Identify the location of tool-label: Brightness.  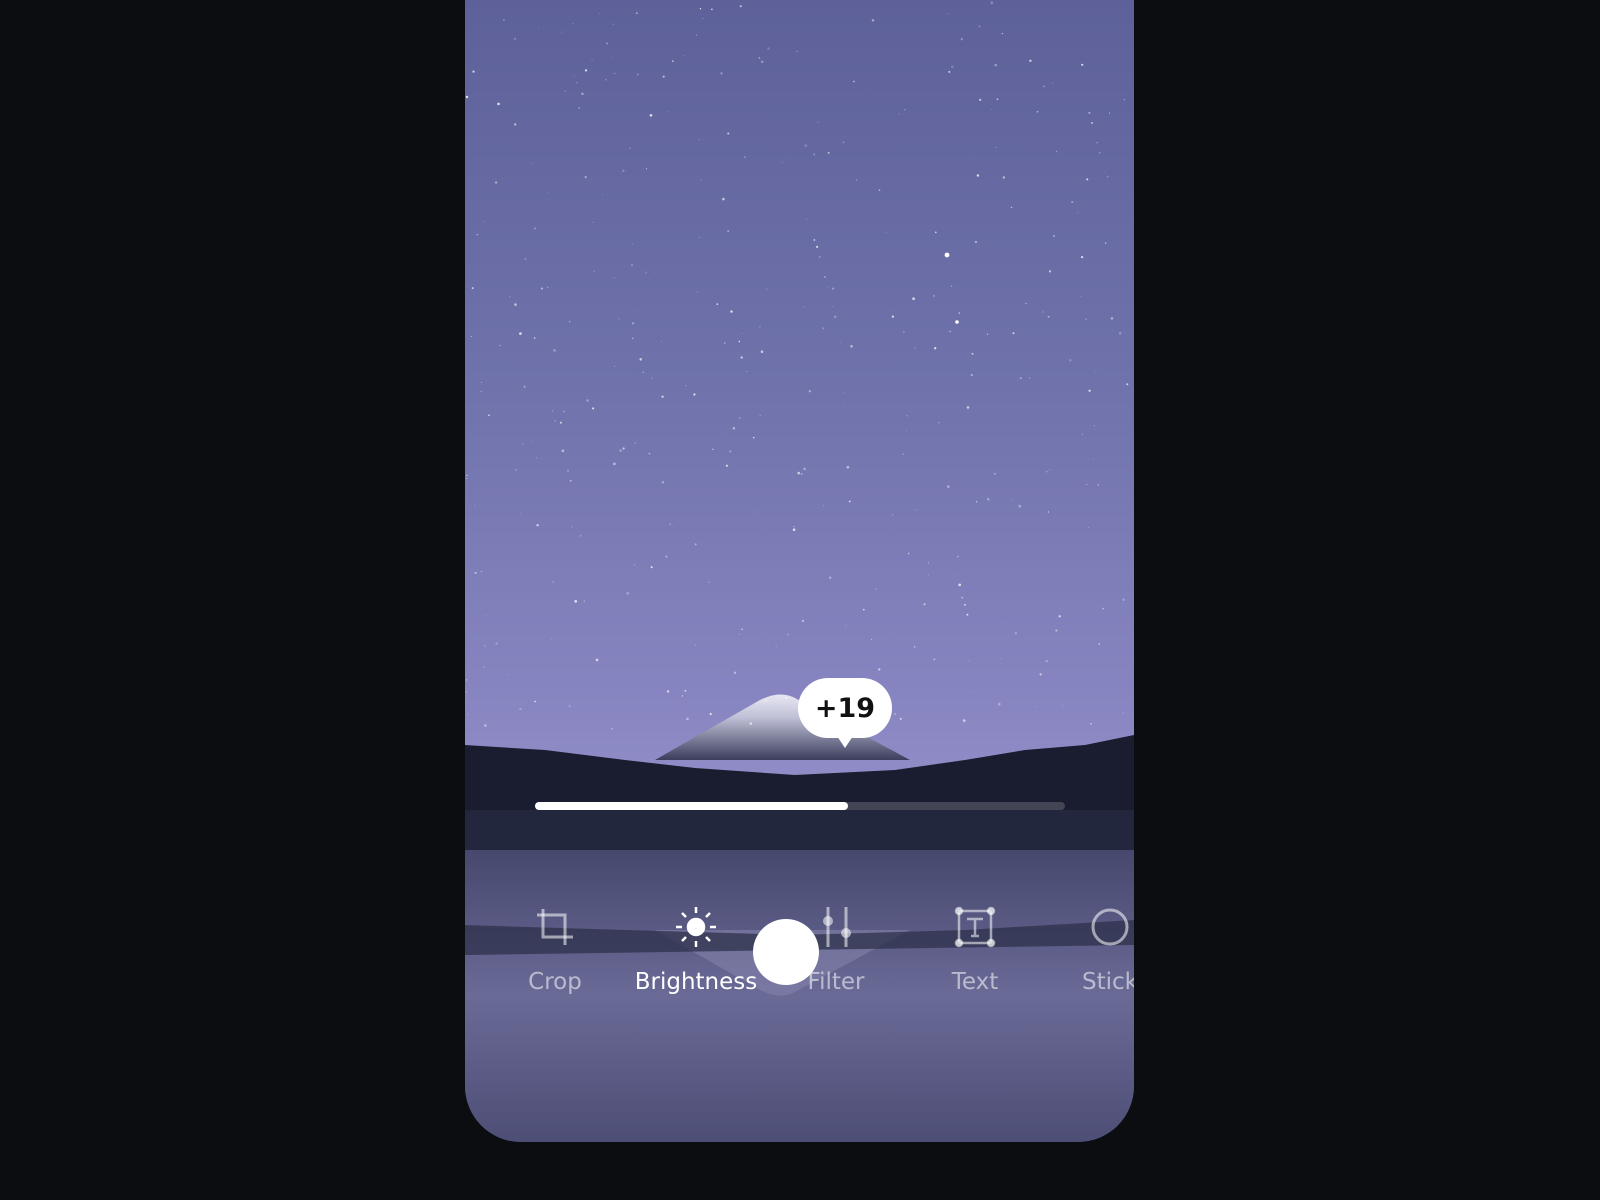
(696, 982).